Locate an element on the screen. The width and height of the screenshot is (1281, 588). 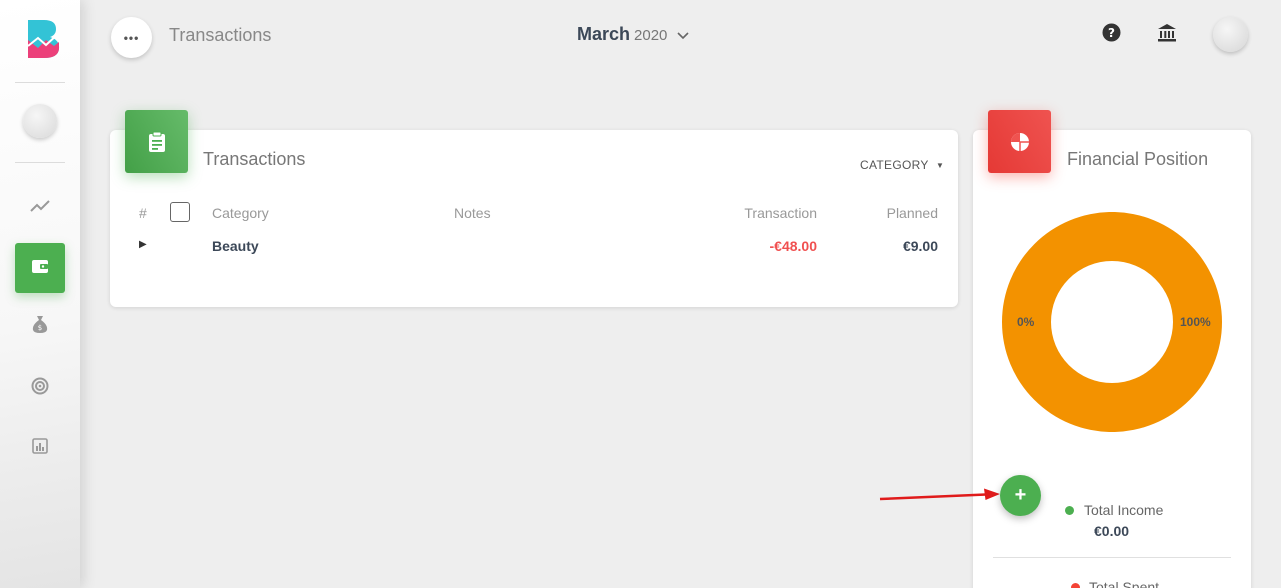
sidebar-item-reports is located at coordinates (40, 448).